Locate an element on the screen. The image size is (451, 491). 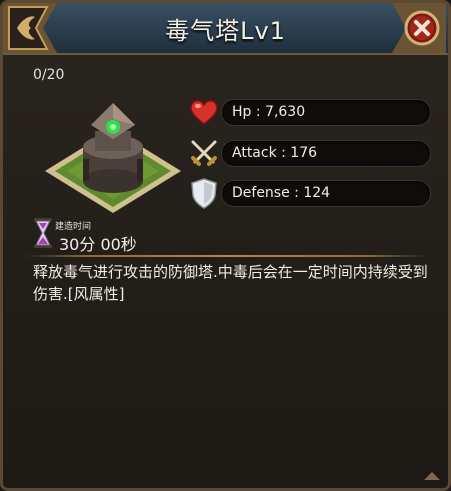
stat-bar: Attack : 176 is located at coordinates (326, 153).